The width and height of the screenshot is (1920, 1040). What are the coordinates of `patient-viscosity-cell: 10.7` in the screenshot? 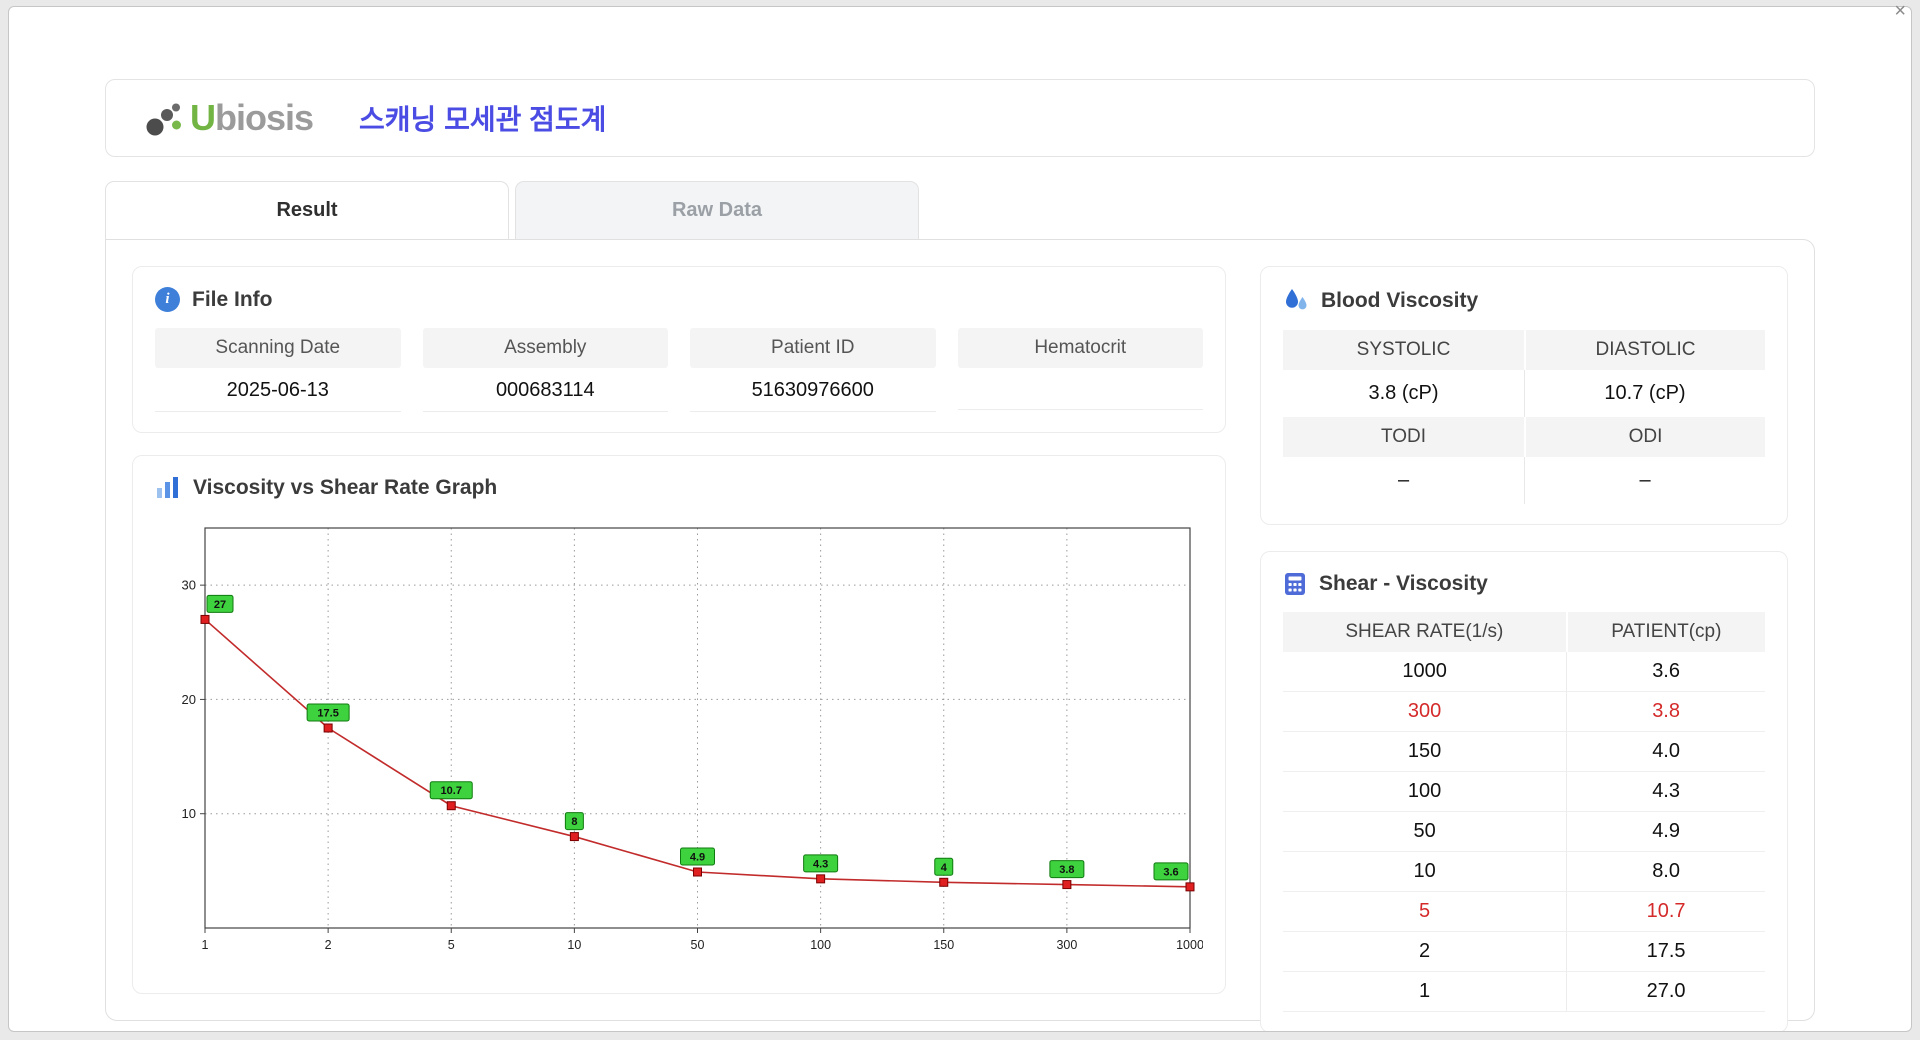 It's located at (1665, 911).